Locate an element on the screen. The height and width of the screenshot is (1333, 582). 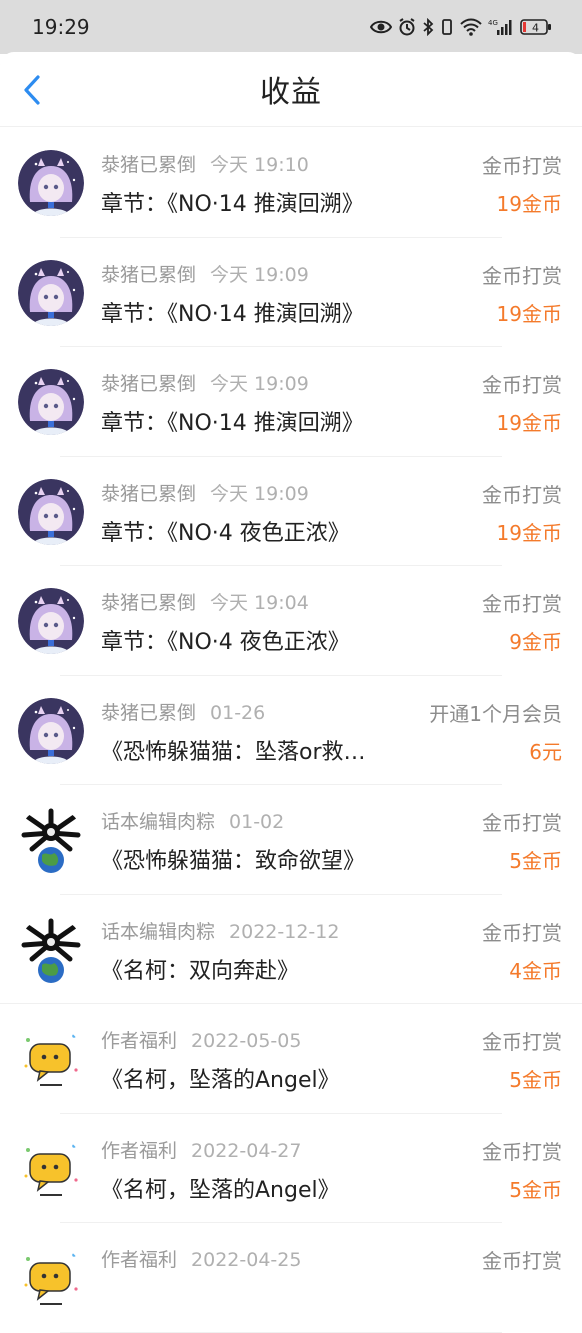
earning-amount: 9金币 is located at coordinates (535, 642).